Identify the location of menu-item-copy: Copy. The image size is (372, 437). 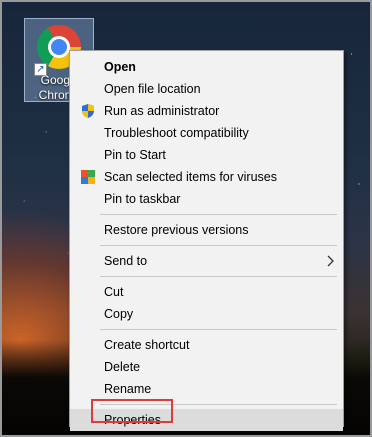
(206, 314).